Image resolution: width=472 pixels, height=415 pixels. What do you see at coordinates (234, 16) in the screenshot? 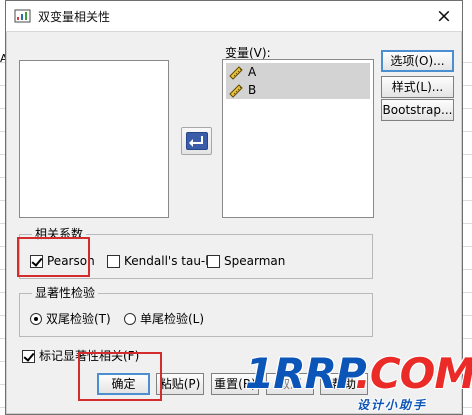
I see `dialog-titlebar: 双变量相关性 ×` at bounding box center [234, 16].